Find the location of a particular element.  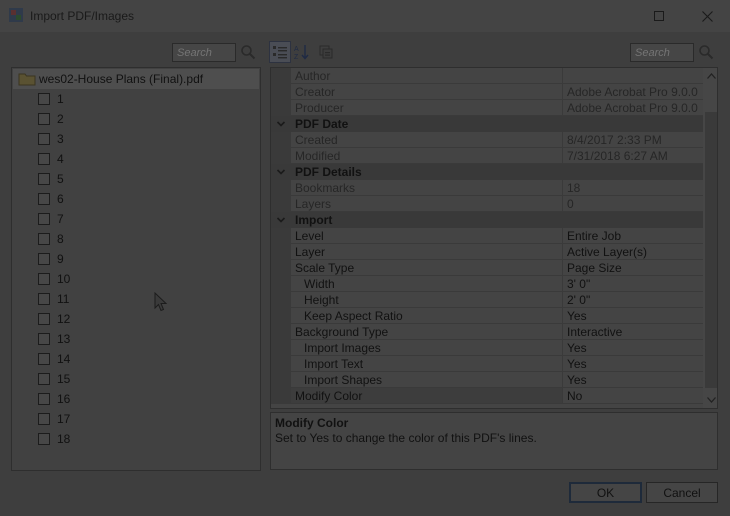

tree-item-page: 1 is located at coordinates (136, 99).